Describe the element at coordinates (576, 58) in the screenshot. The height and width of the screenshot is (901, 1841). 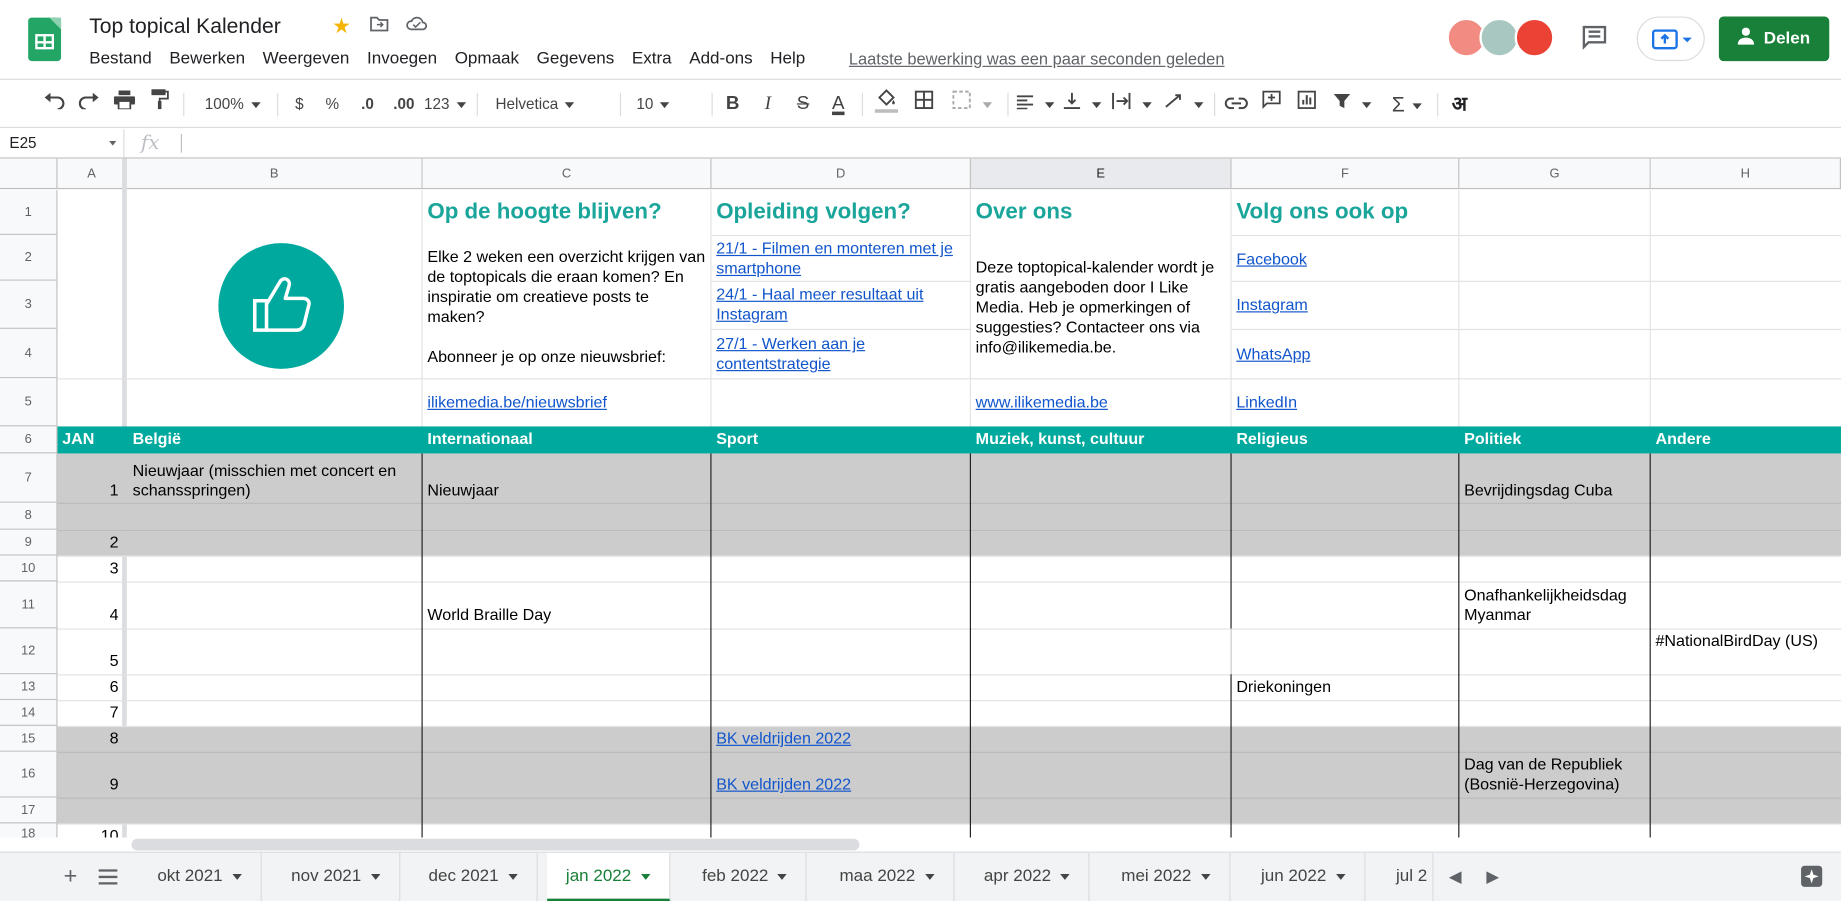
I see `menu-gegevens: Gegevens` at that location.